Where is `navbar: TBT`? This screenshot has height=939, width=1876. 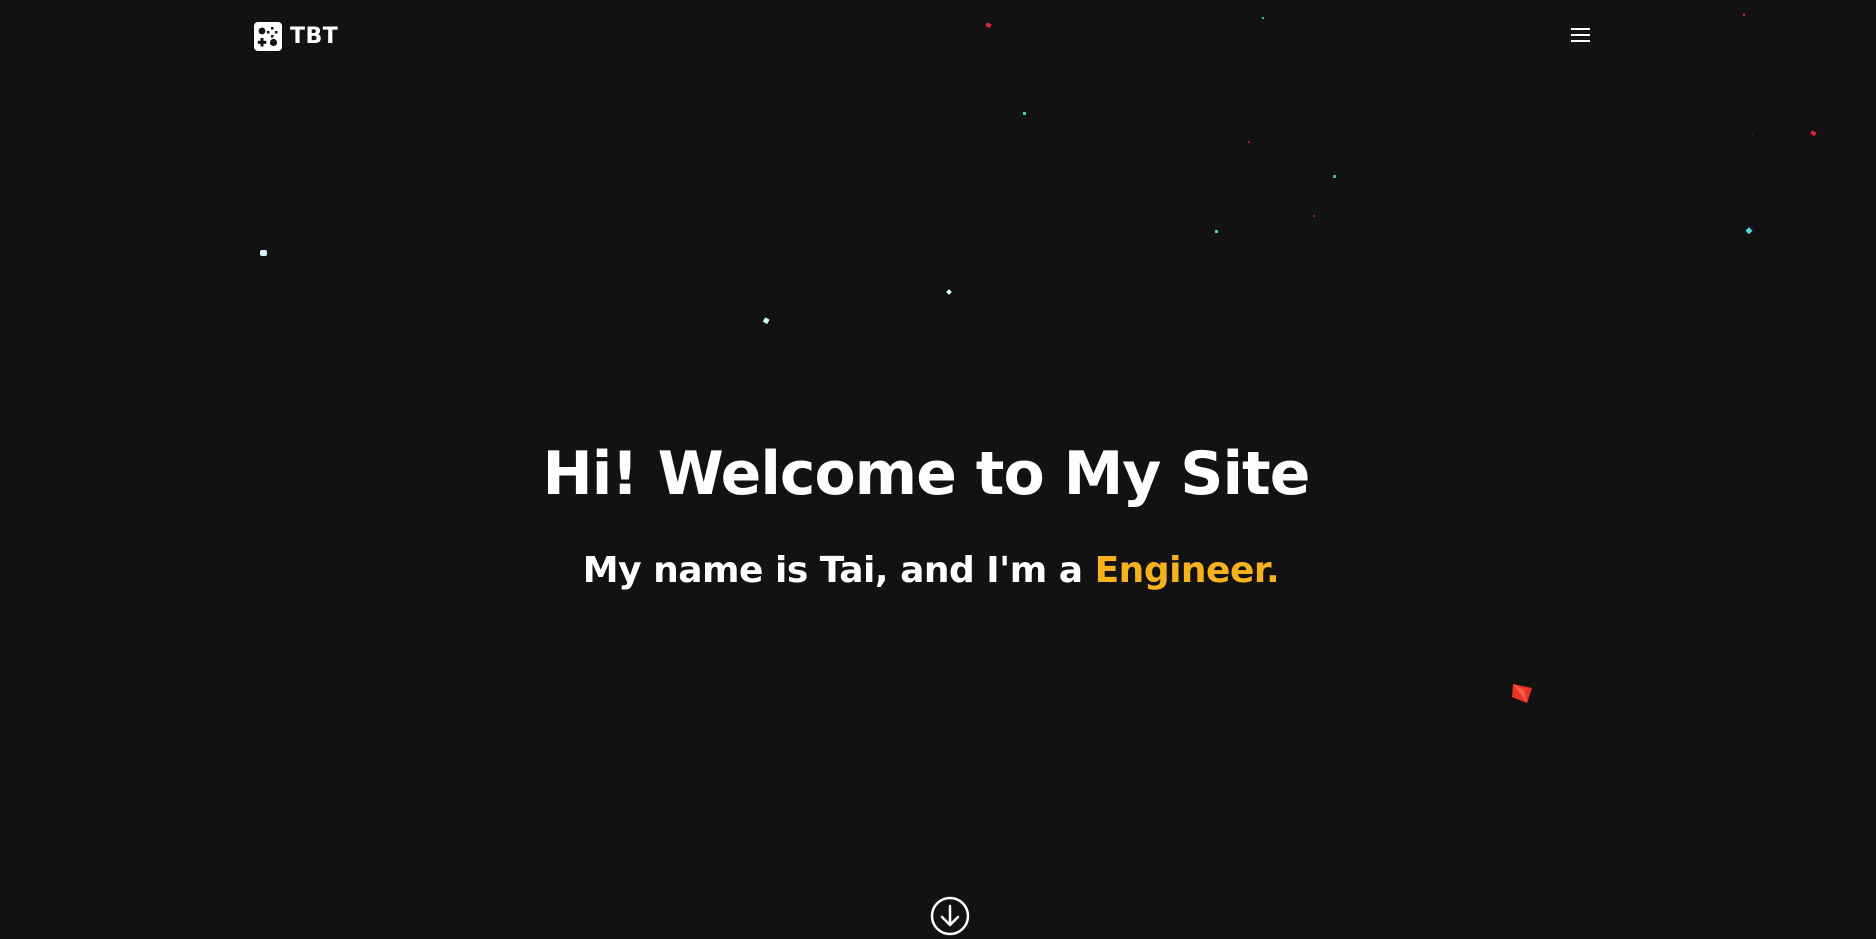
navbar: TBT is located at coordinates (923, 38).